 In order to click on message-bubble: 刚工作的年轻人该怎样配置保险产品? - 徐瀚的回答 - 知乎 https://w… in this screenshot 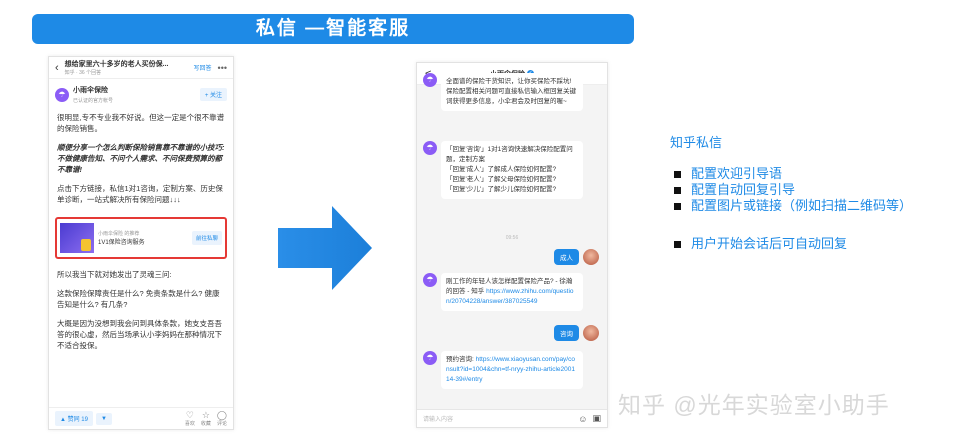, I will do `click(512, 292)`.